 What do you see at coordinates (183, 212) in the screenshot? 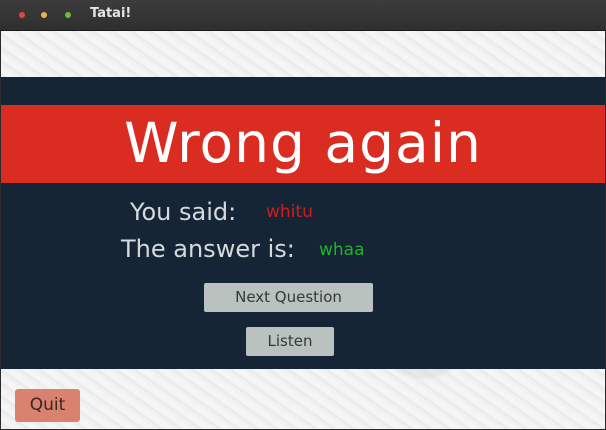
I see `you-said-label: You said:` at bounding box center [183, 212].